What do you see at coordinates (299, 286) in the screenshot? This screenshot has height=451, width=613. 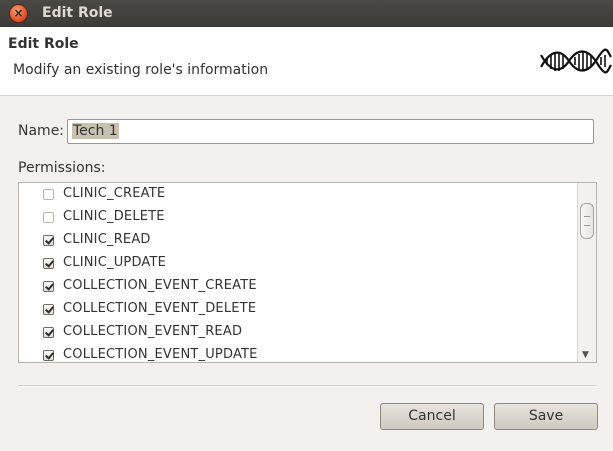 I see `permission-row: COLLECTION_EVENT_CREATE` at bounding box center [299, 286].